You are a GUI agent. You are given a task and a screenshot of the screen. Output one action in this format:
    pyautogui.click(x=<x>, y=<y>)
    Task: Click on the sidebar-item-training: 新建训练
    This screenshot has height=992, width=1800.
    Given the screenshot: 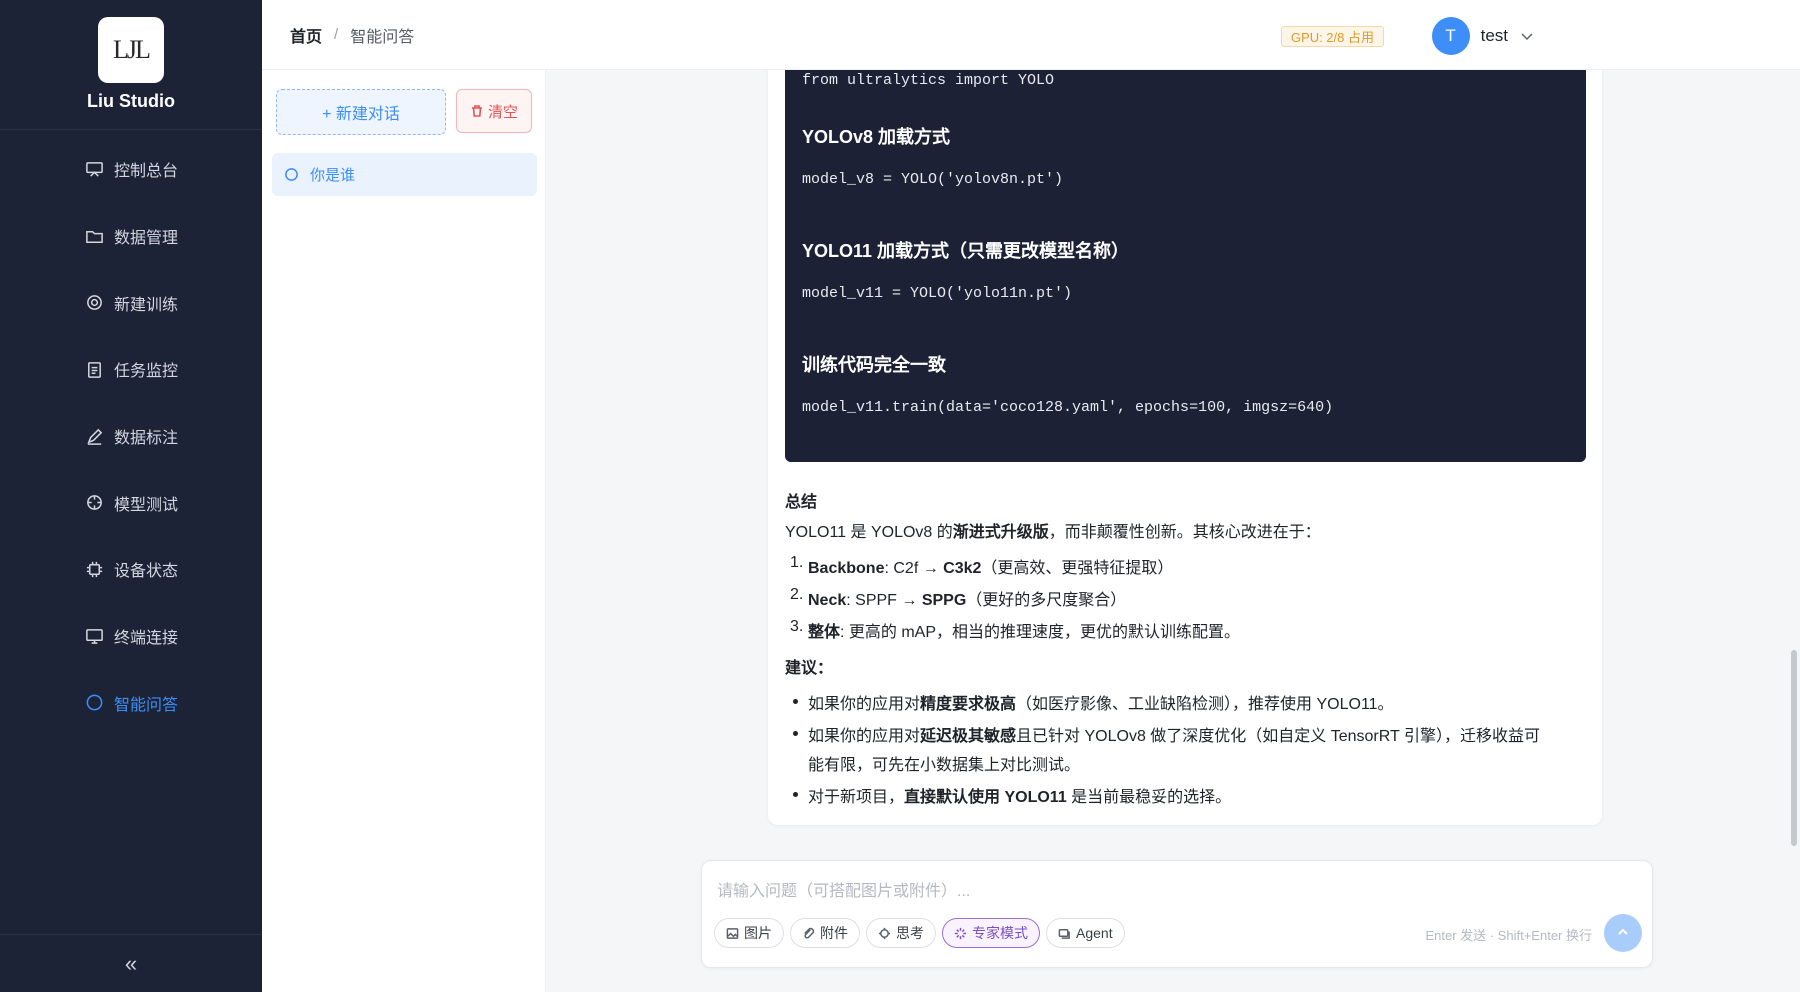 What is the action you would take?
    pyautogui.click(x=131, y=302)
    